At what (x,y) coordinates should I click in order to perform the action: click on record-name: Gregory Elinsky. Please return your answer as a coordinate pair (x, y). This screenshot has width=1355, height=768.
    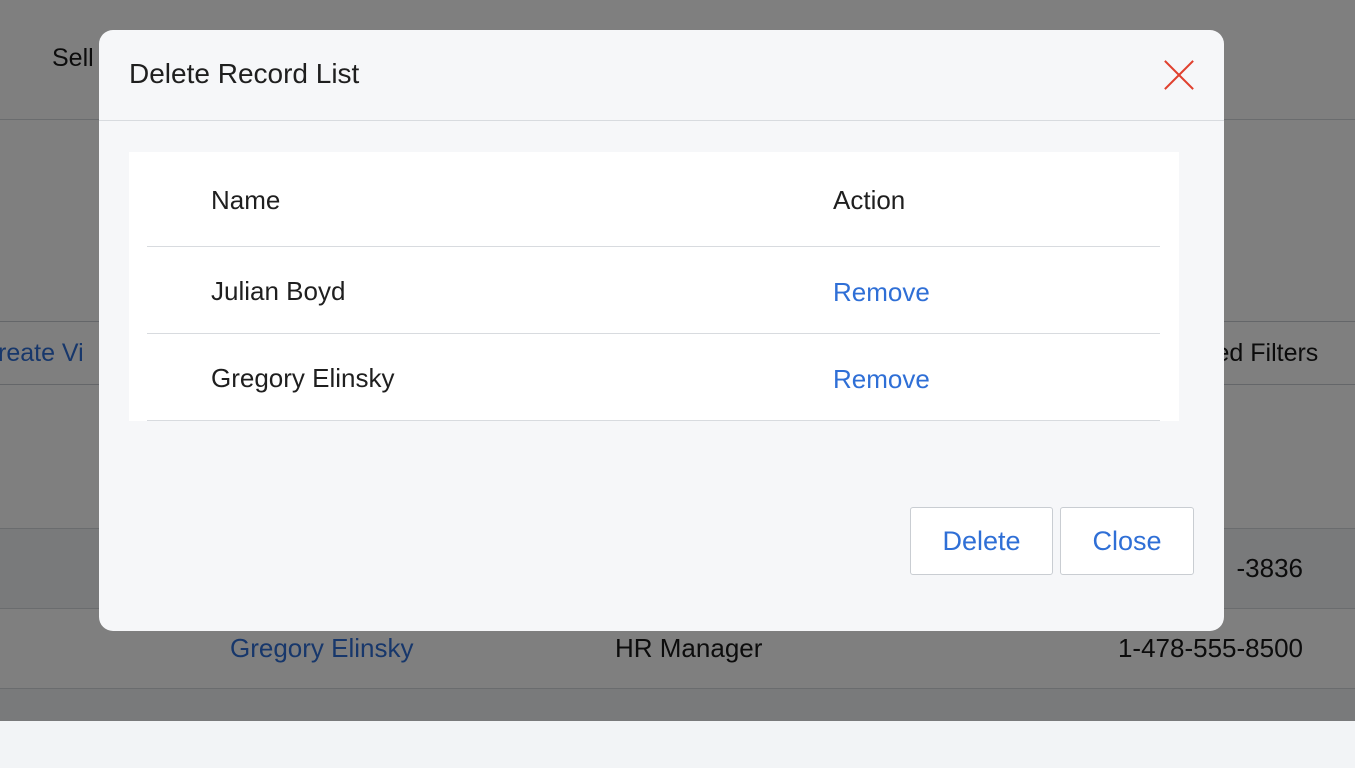
    Looking at the image, I should click on (303, 378).